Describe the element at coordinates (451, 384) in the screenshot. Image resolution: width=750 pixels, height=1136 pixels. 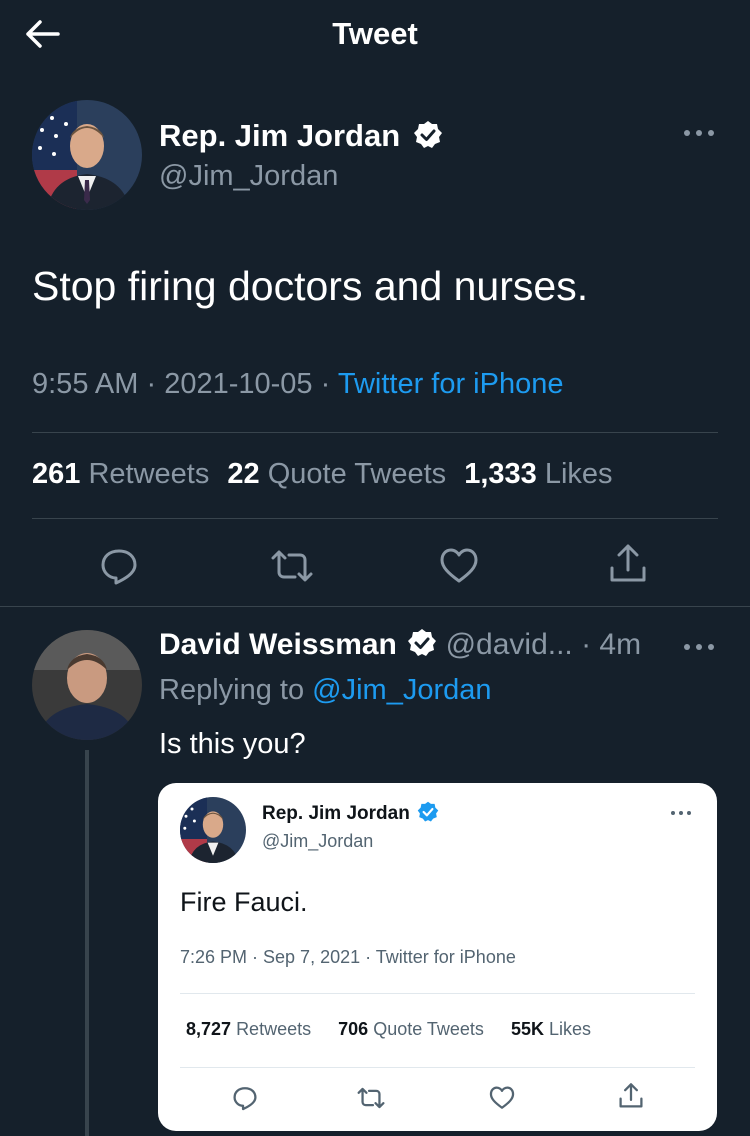
I see `tweet-source: Twitter for iPhone` at that location.